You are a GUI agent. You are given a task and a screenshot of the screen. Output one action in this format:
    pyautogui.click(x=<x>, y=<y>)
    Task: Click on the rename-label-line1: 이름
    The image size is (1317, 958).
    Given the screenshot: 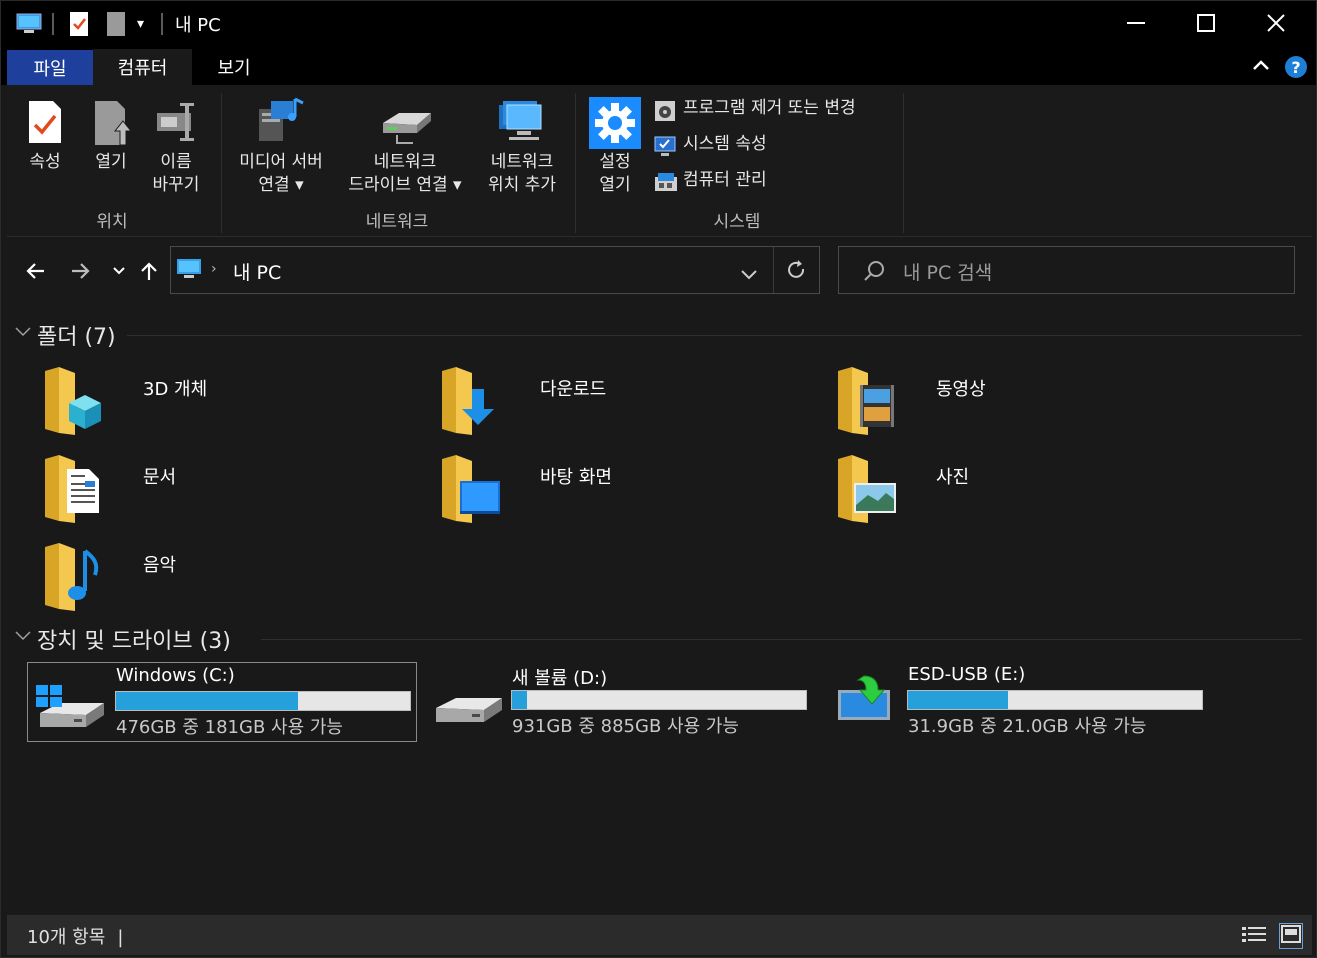 What is the action you would take?
    pyautogui.click(x=176, y=162)
    